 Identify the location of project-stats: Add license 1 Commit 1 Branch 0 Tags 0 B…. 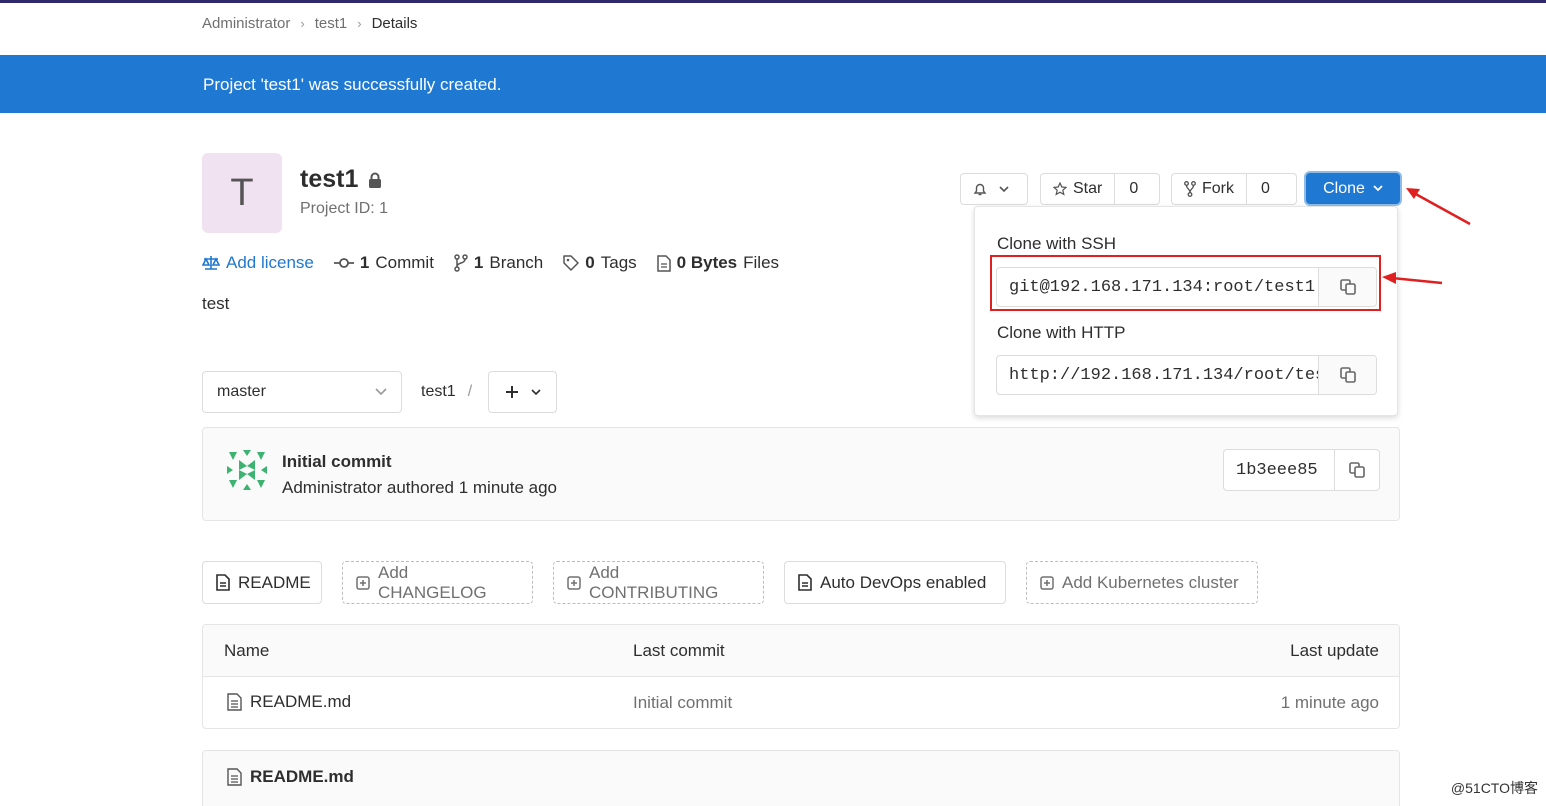
(490, 263).